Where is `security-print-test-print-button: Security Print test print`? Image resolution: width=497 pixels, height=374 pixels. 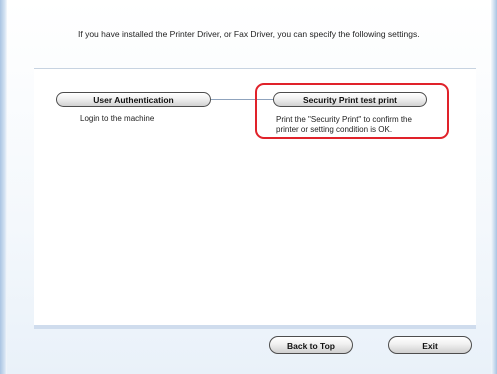 security-print-test-print-button: Security Print test print is located at coordinates (350, 99).